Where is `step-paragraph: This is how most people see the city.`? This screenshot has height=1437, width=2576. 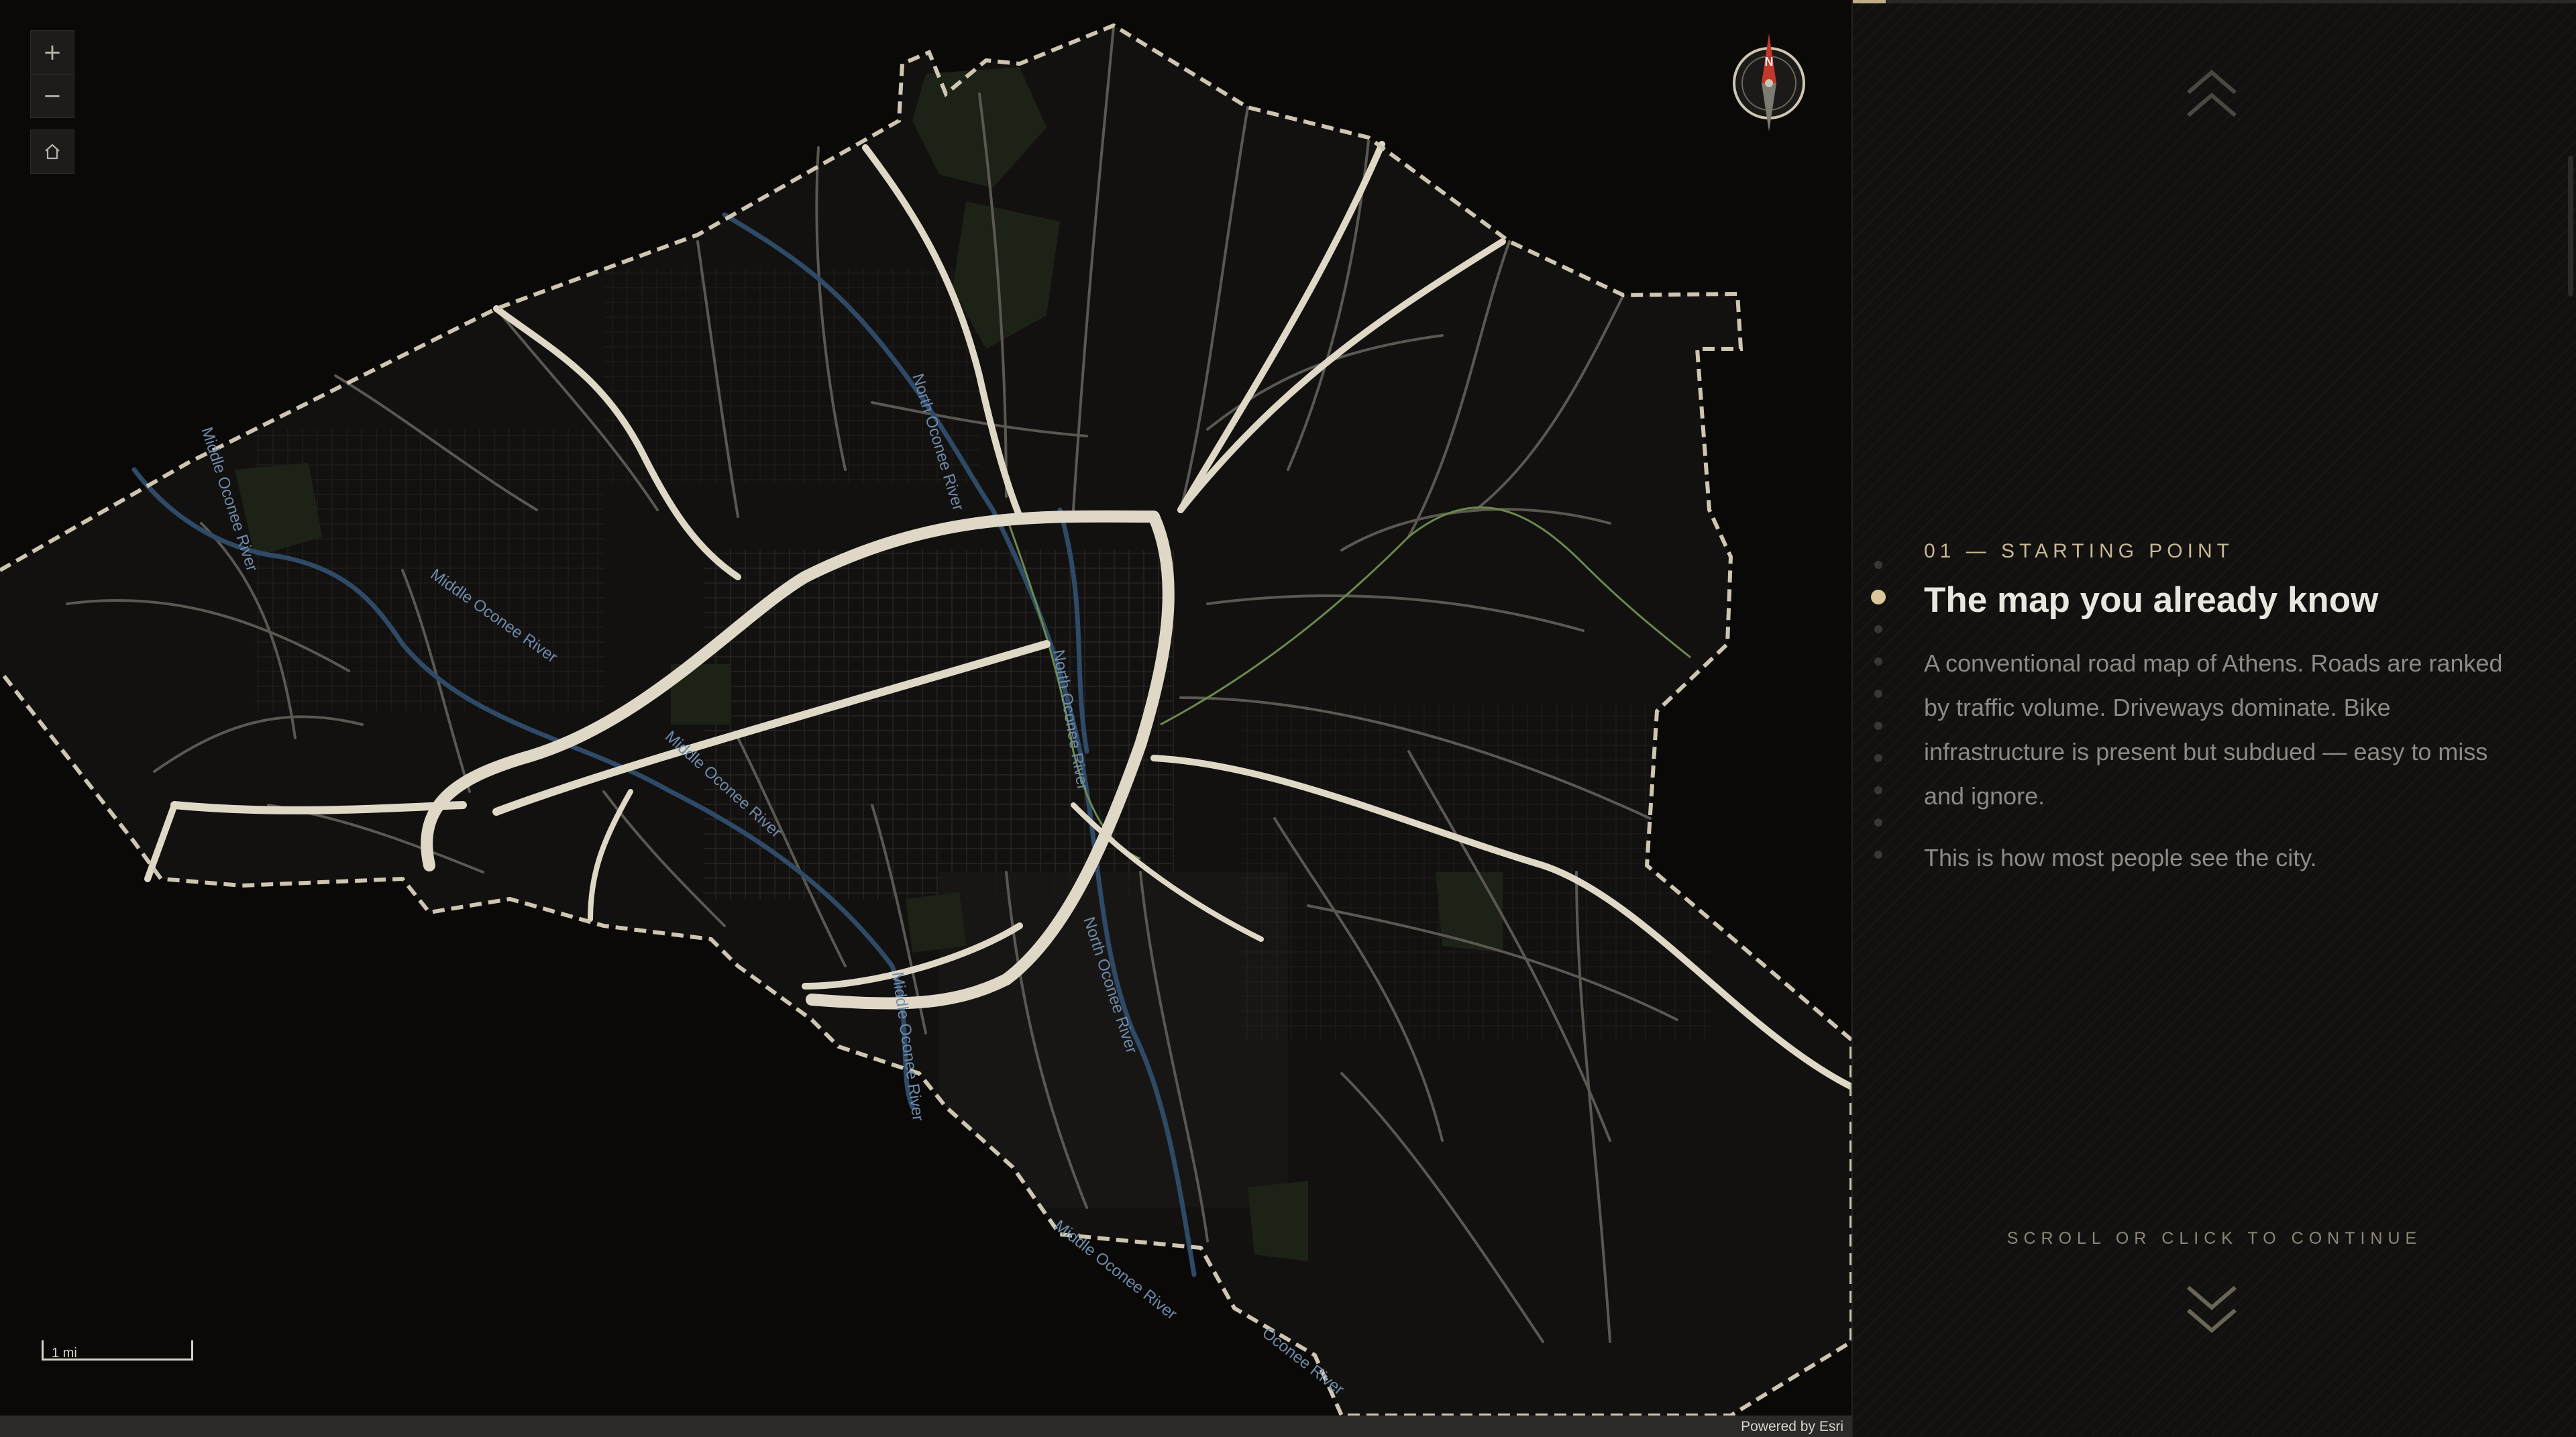
step-paragraph: This is how most people see the city. is located at coordinates (2120, 857).